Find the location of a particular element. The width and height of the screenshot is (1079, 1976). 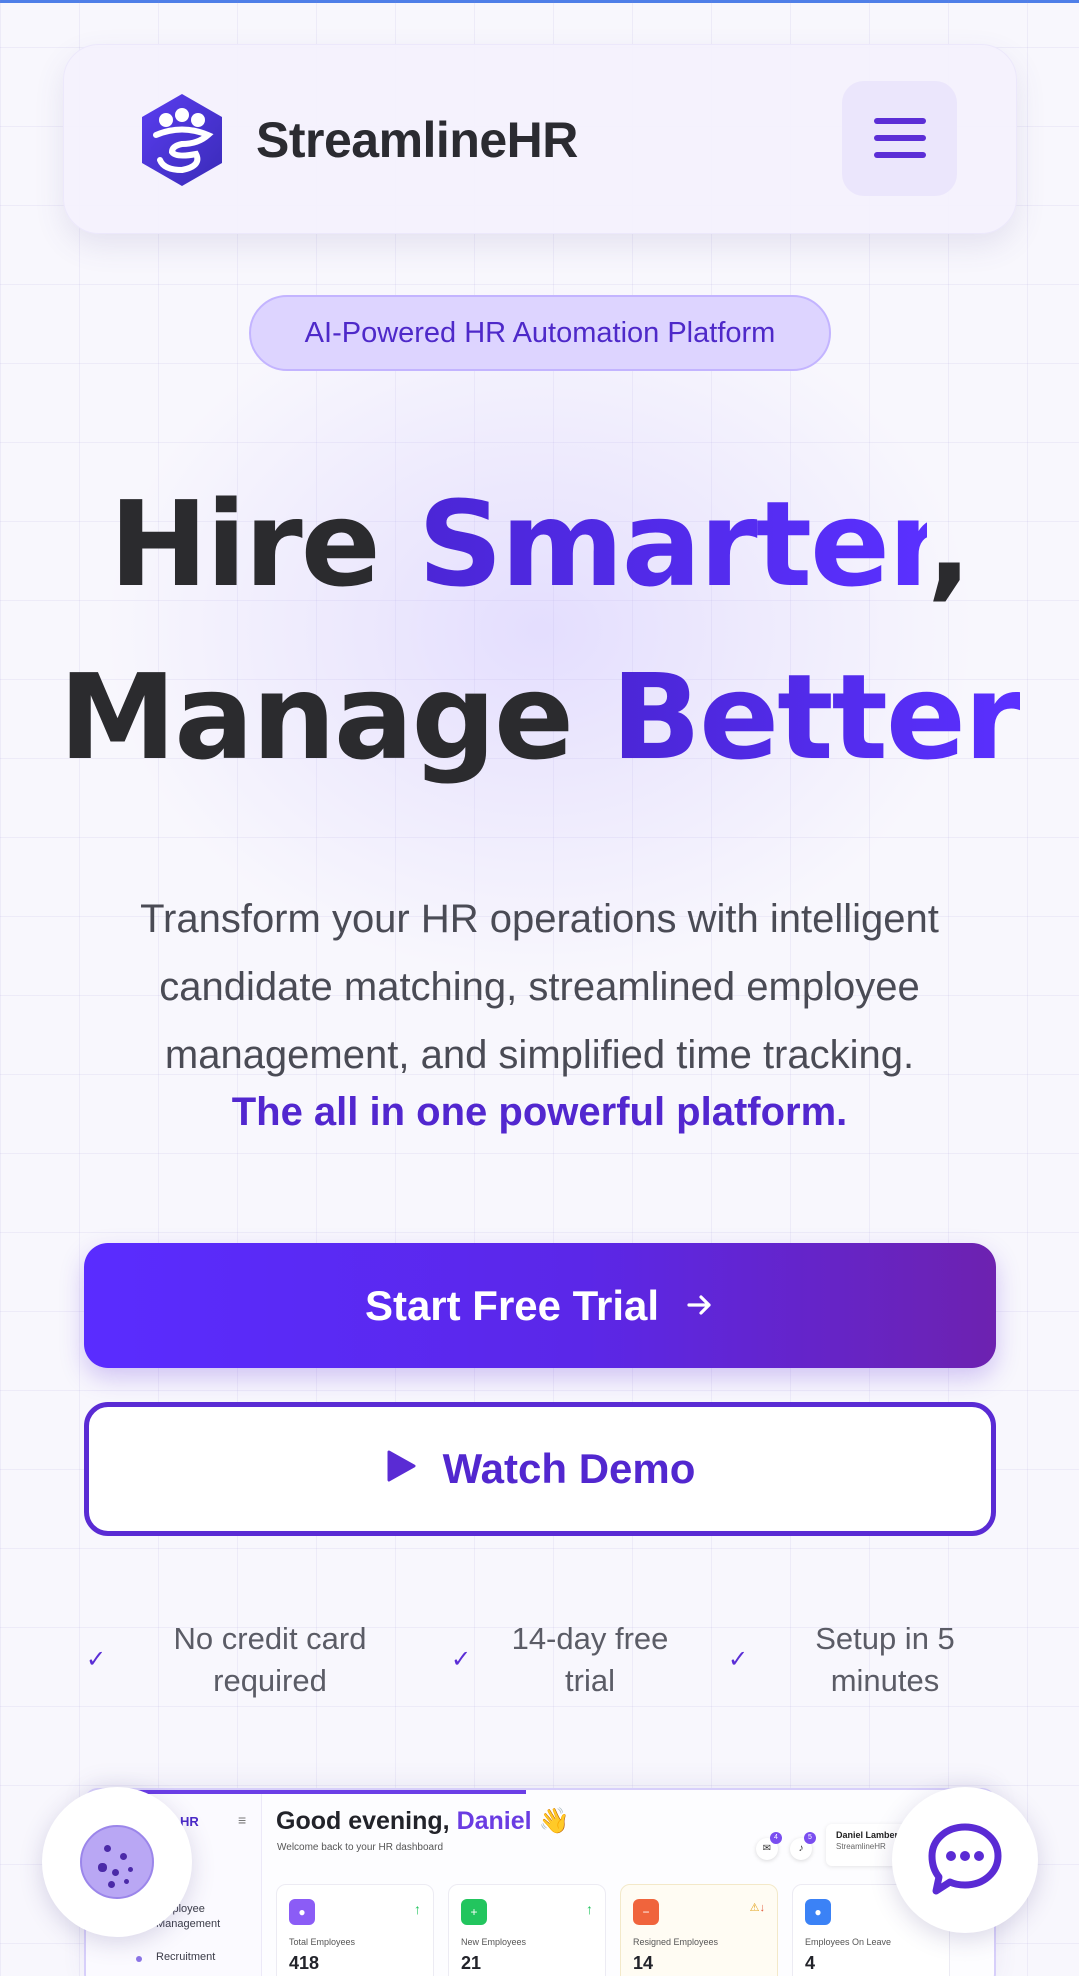

navbar: StreamlineHR is located at coordinates (540, 139).